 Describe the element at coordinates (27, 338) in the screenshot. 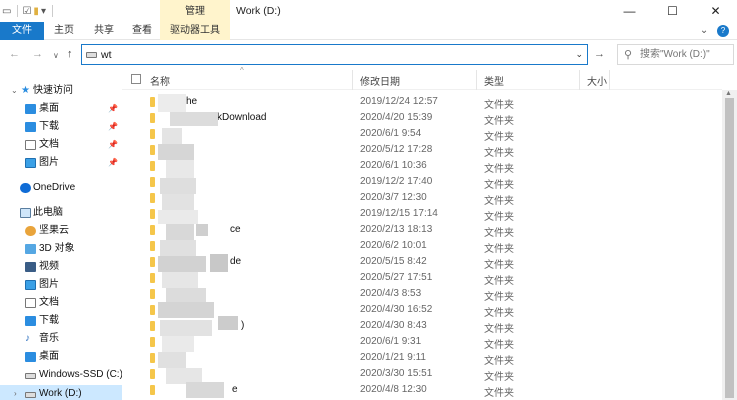

I see `music-icon: ♪` at that location.